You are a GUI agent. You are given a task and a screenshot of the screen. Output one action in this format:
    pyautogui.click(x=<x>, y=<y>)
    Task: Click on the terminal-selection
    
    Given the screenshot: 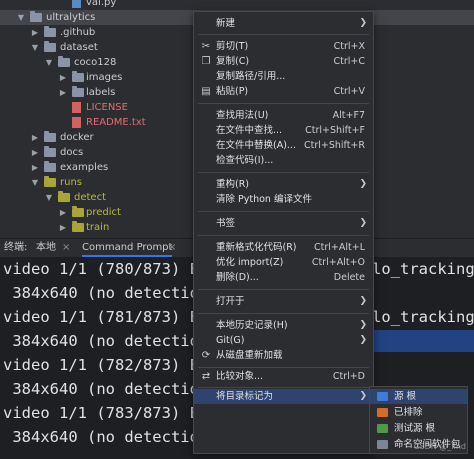 What is the action you would take?
    pyautogui.click(x=422, y=341)
    